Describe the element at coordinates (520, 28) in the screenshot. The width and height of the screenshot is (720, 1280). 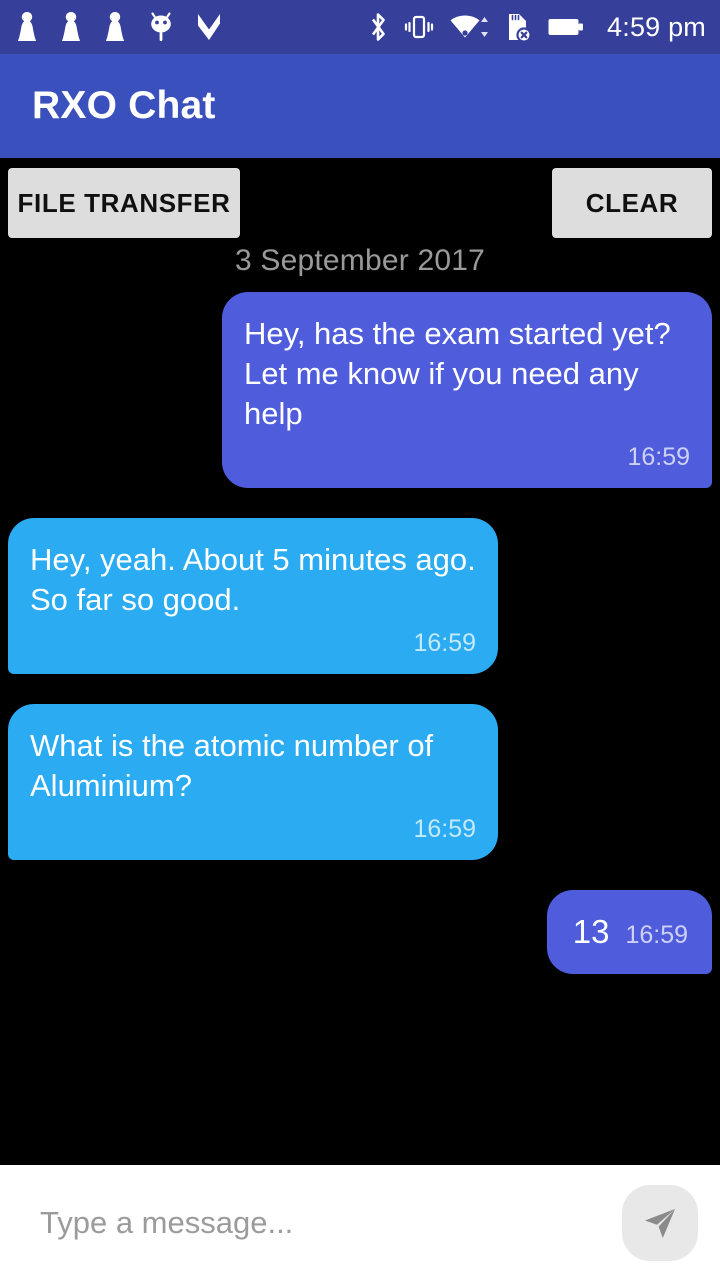
I see `sd-card-removed-icon` at that location.